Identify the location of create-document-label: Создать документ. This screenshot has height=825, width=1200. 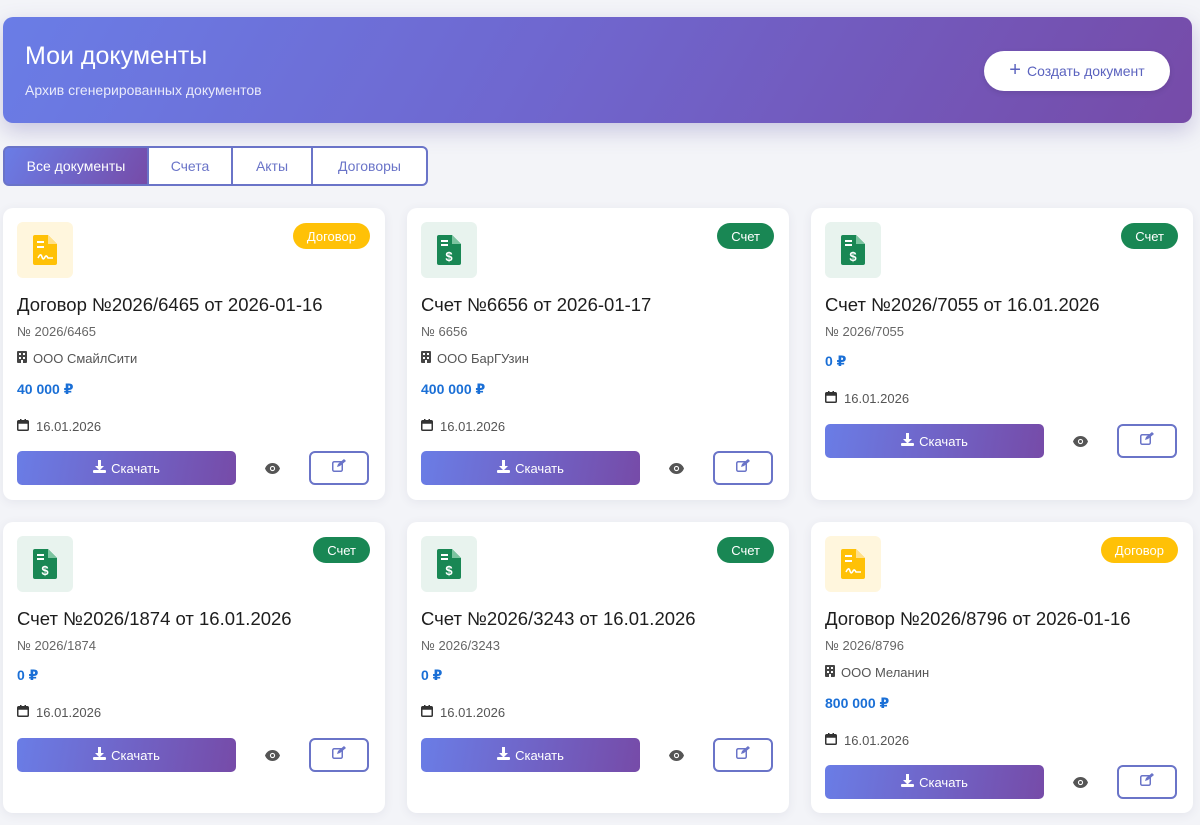
(1085, 71).